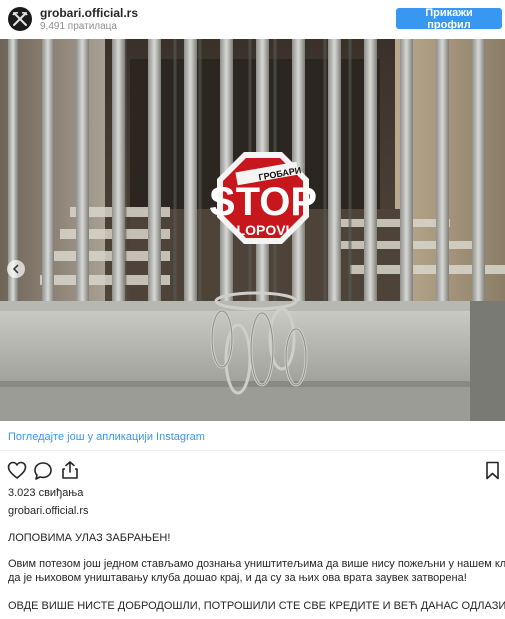 This screenshot has width=505, height=619. Describe the element at coordinates (492, 470) in the screenshot. I see `bookmark-icon` at that location.